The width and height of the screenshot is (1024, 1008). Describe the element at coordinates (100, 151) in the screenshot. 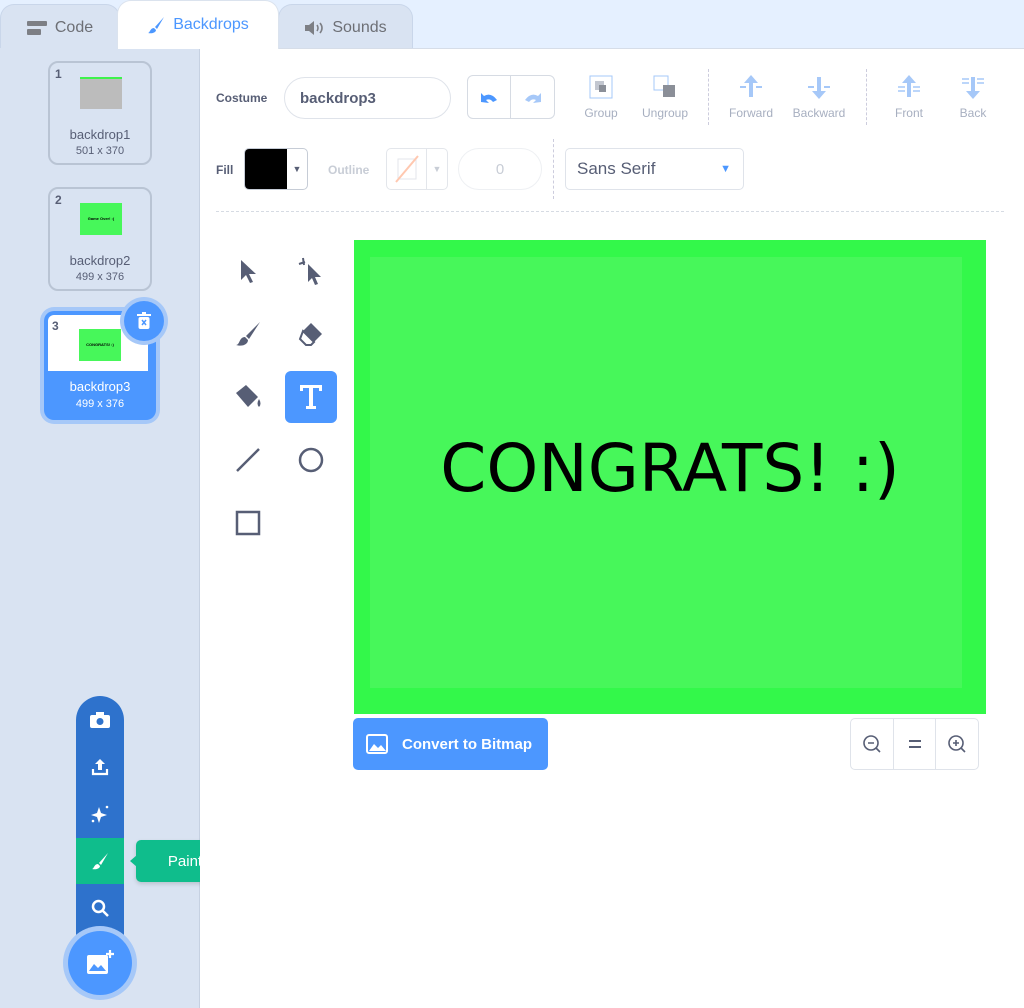

I see `backdrop-size: 501 x 370` at that location.